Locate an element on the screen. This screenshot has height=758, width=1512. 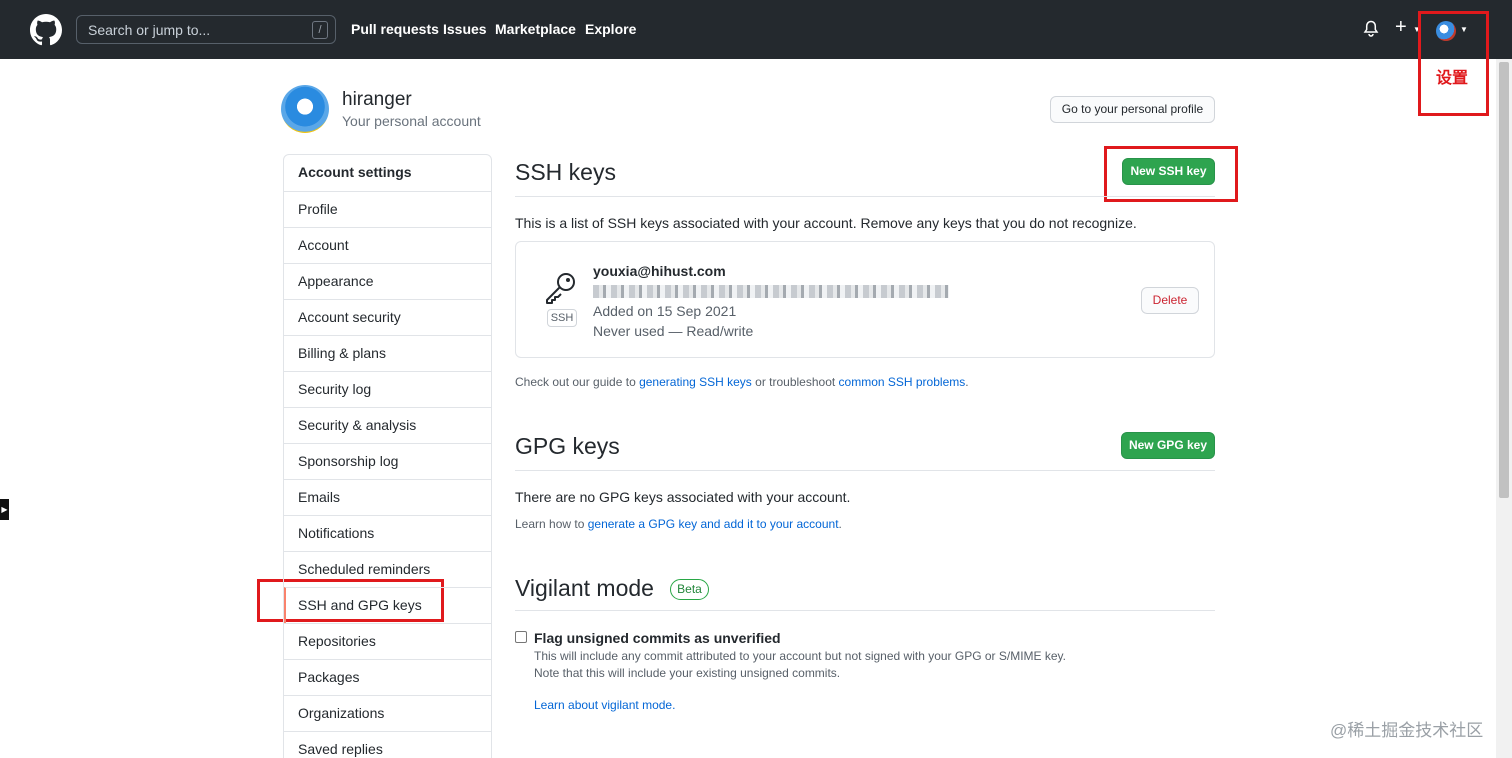
vigilant-divider is located at coordinates (865, 610).